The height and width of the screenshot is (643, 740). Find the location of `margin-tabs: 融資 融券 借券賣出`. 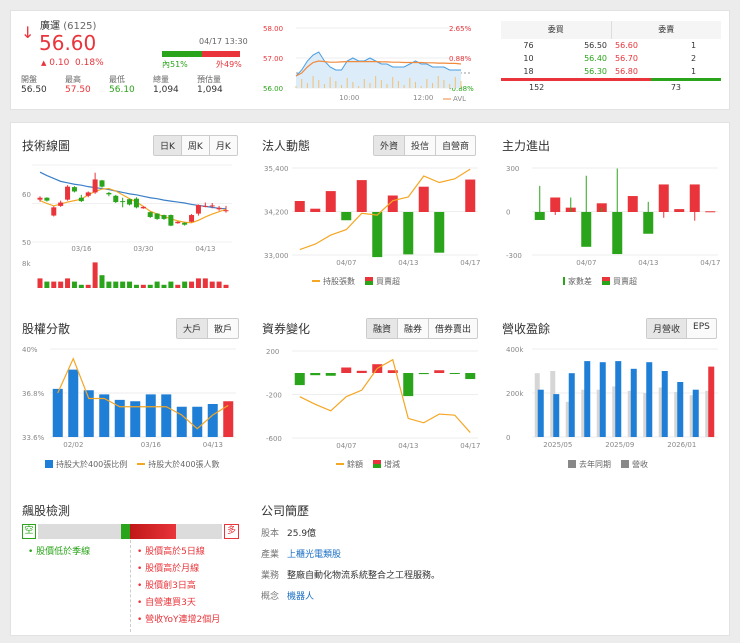

margin-tabs: 融資 融券 借券賣出 is located at coordinates (422, 328).